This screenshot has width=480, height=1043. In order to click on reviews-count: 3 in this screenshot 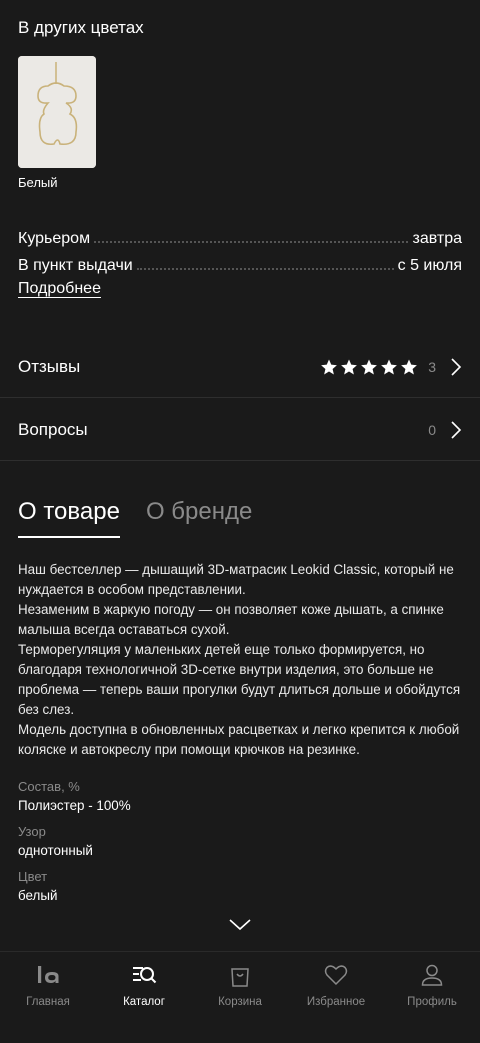, I will do `click(432, 367)`.